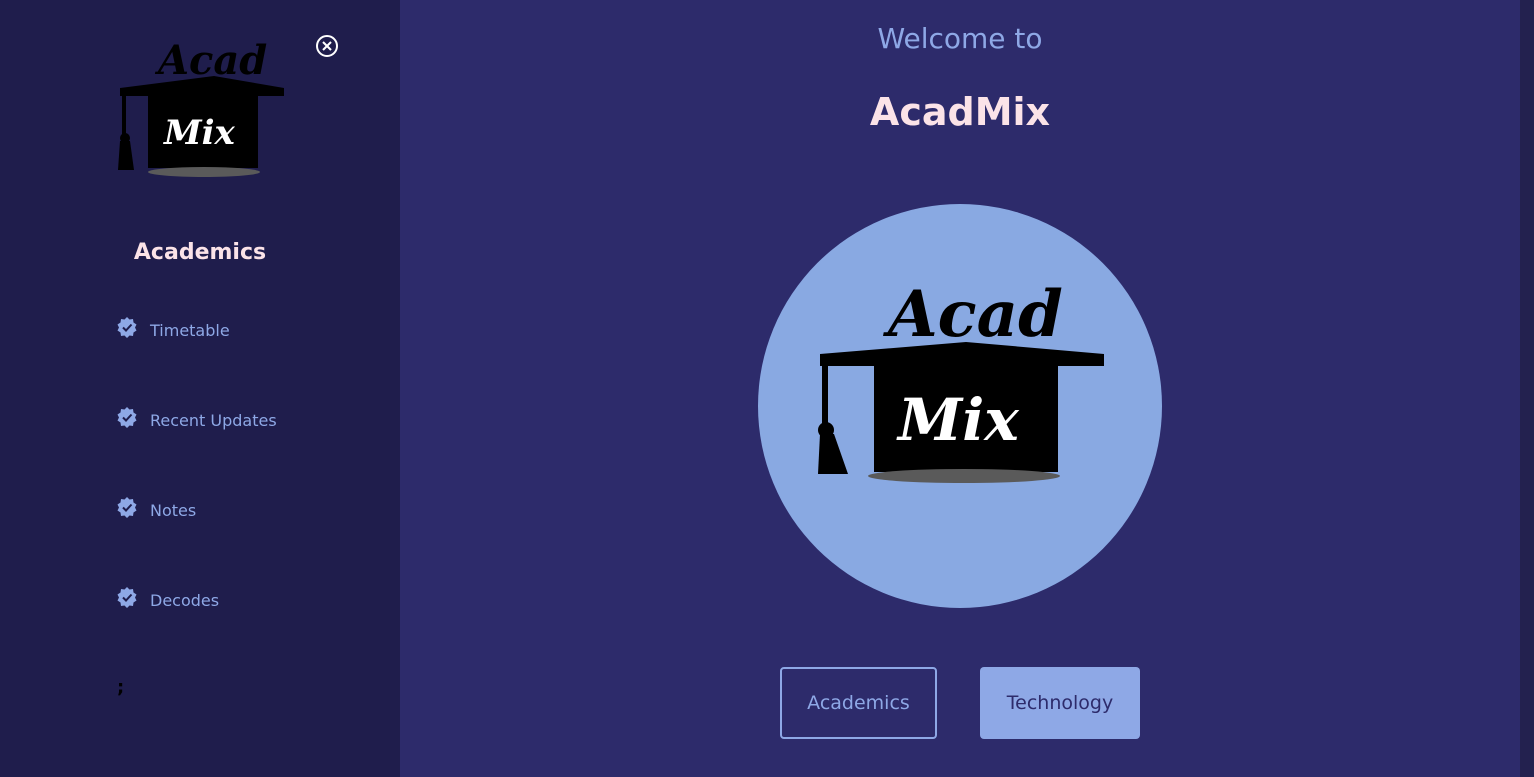 The image size is (1534, 777). Describe the element at coordinates (1060, 703) in the screenshot. I see `technology-button: Technology` at that location.